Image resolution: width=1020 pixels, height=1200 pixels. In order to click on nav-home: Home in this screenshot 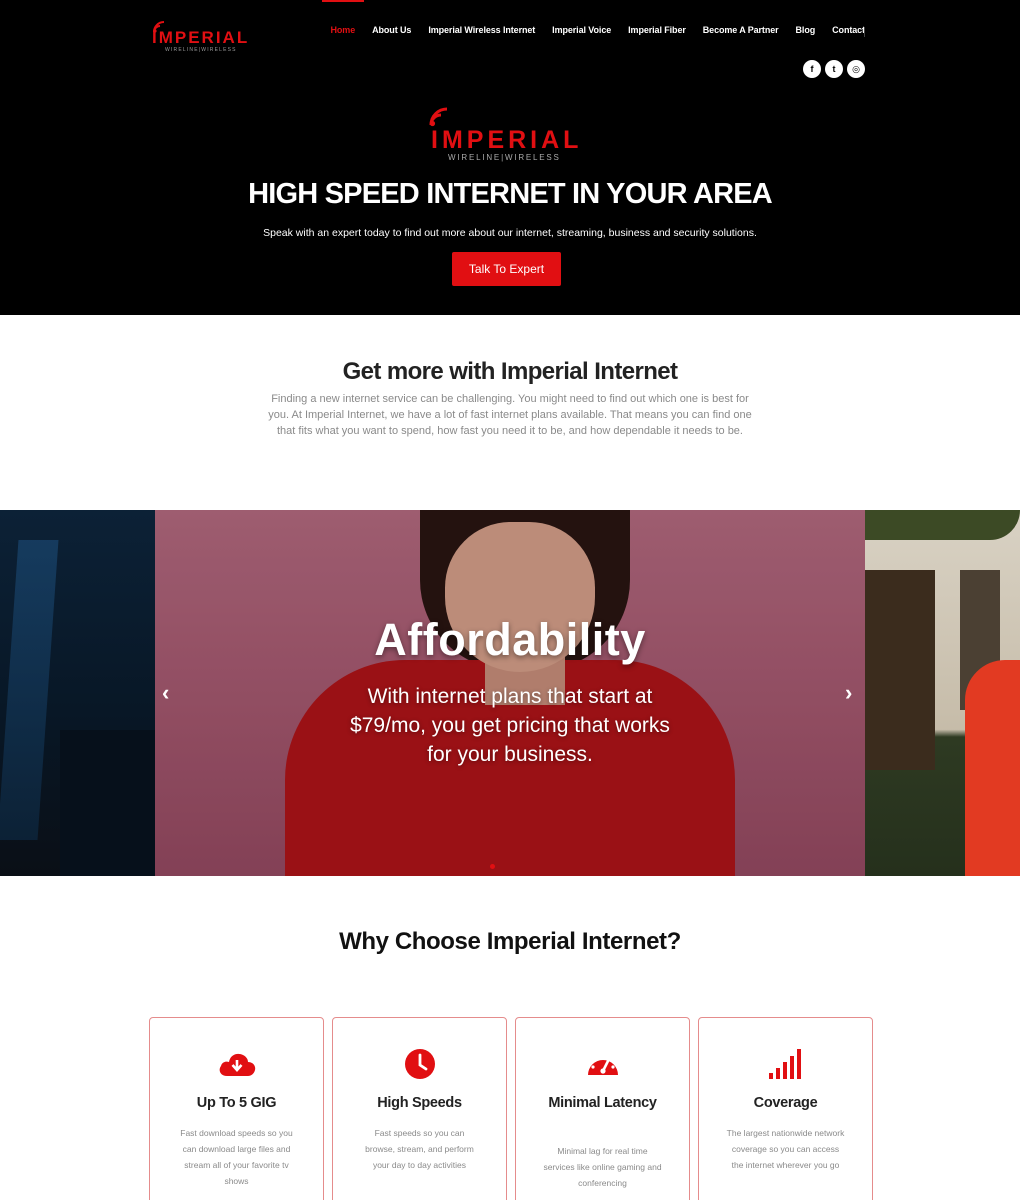, I will do `click(343, 19)`.